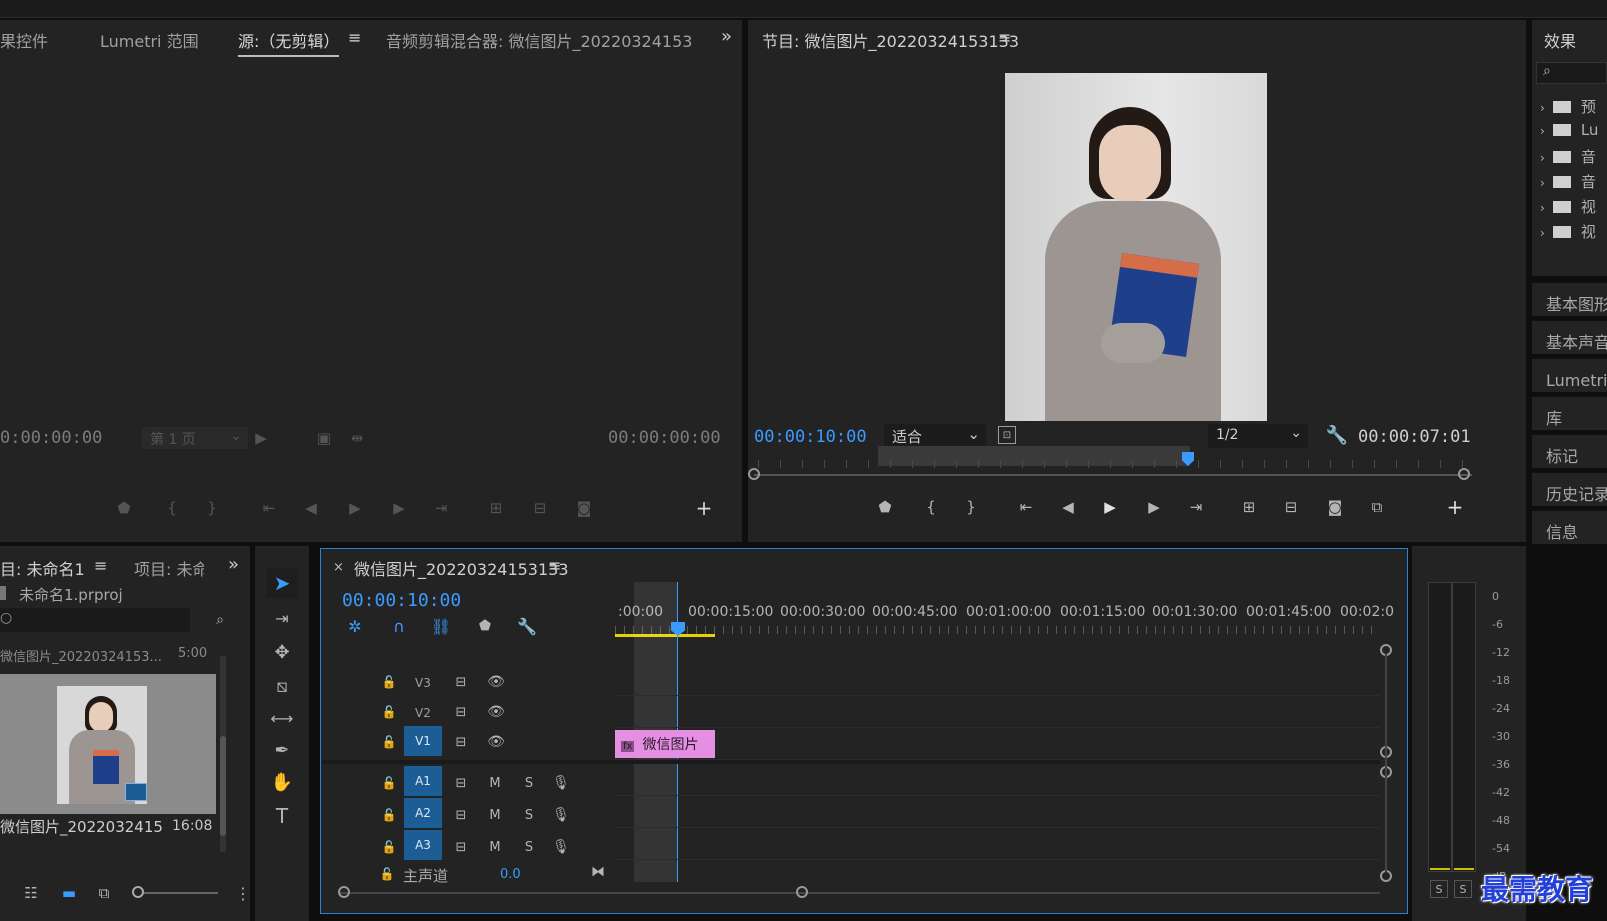  What do you see at coordinates (1571, 73) in the screenshot?
I see `effects-search-input: ⌕` at bounding box center [1571, 73].